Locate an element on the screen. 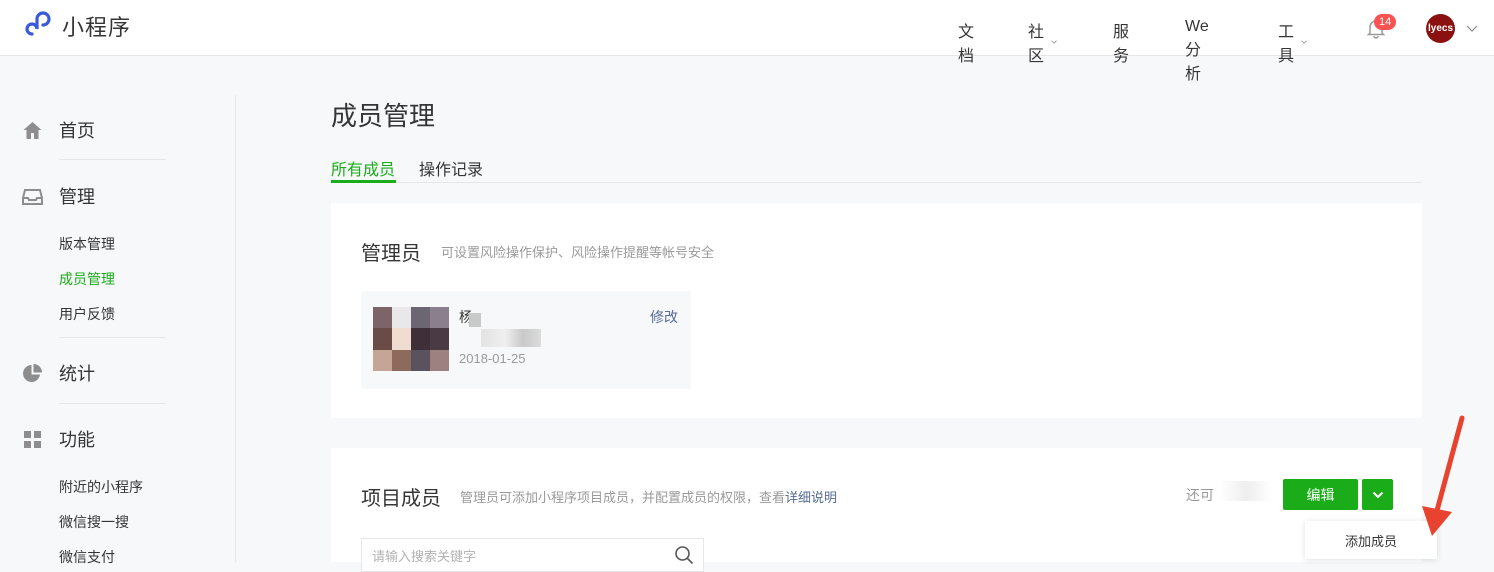 The width and height of the screenshot is (1494, 572). member-search is located at coordinates (532, 555).